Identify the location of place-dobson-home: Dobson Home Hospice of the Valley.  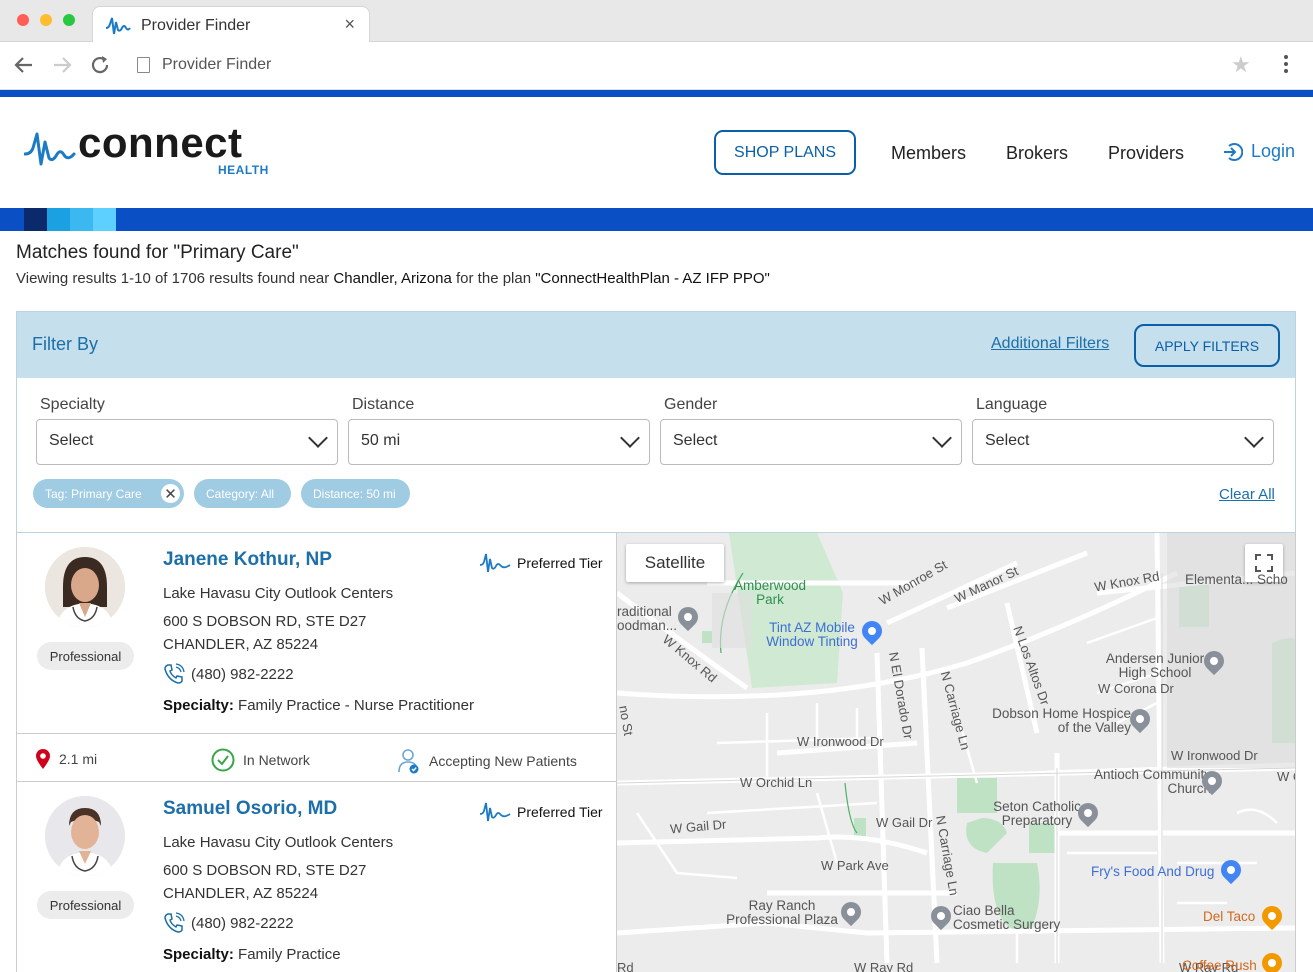
(1061, 721).